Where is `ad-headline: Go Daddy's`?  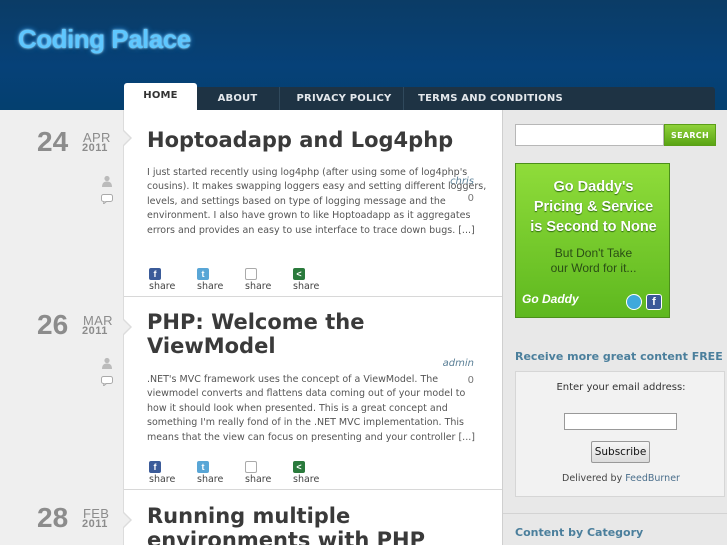 ad-headline: Go Daddy's is located at coordinates (593, 187).